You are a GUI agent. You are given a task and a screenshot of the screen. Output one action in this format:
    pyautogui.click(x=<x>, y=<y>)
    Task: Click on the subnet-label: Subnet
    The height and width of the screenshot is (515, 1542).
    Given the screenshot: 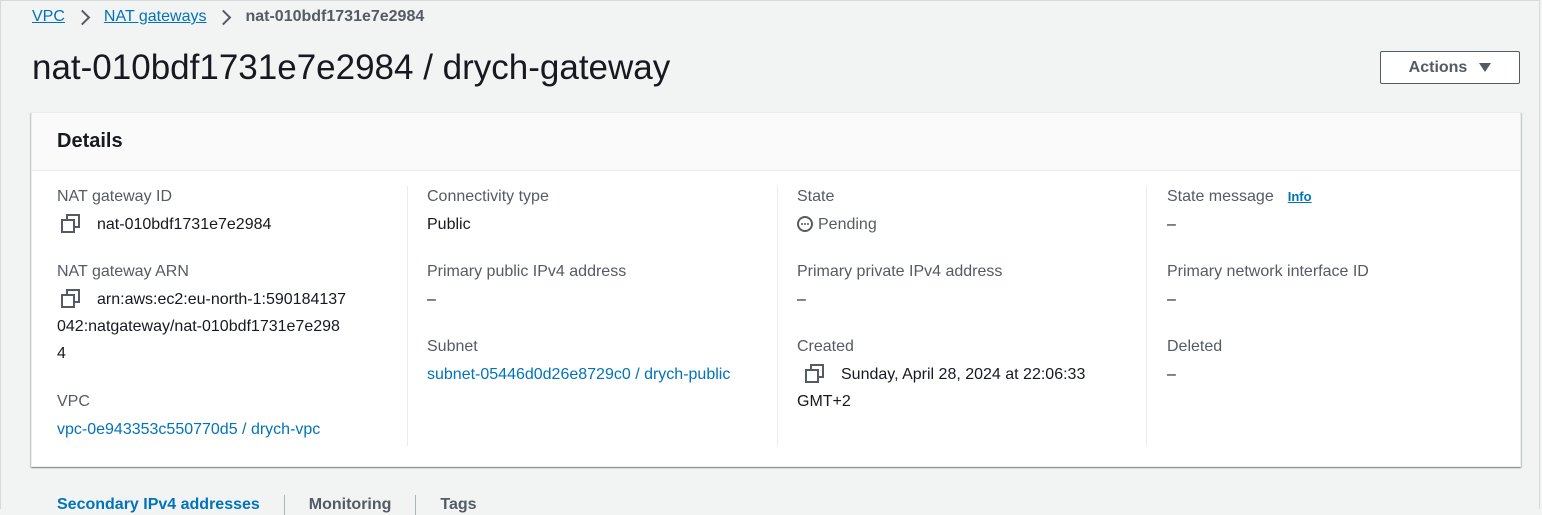 What is the action you would take?
    pyautogui.click(x=452, y=346)
    